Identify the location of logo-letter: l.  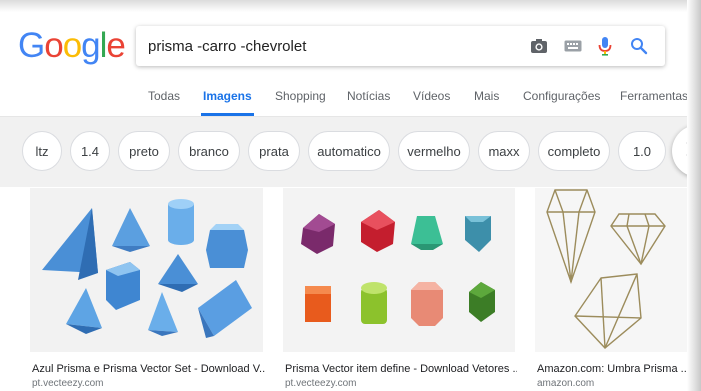
(103, 45).